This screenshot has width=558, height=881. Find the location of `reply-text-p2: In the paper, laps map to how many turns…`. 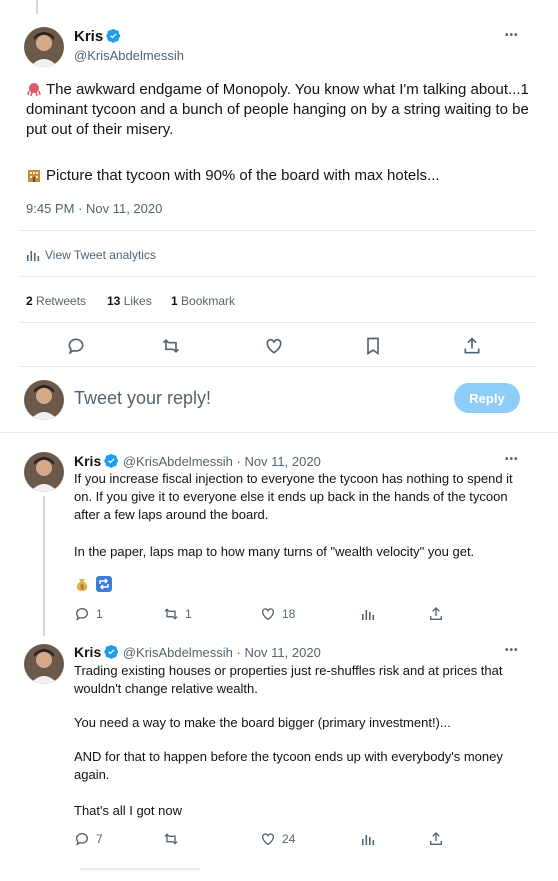

reply-text-p2: In the paper, laps map to how many turns… is located at coordinates (274, 551).